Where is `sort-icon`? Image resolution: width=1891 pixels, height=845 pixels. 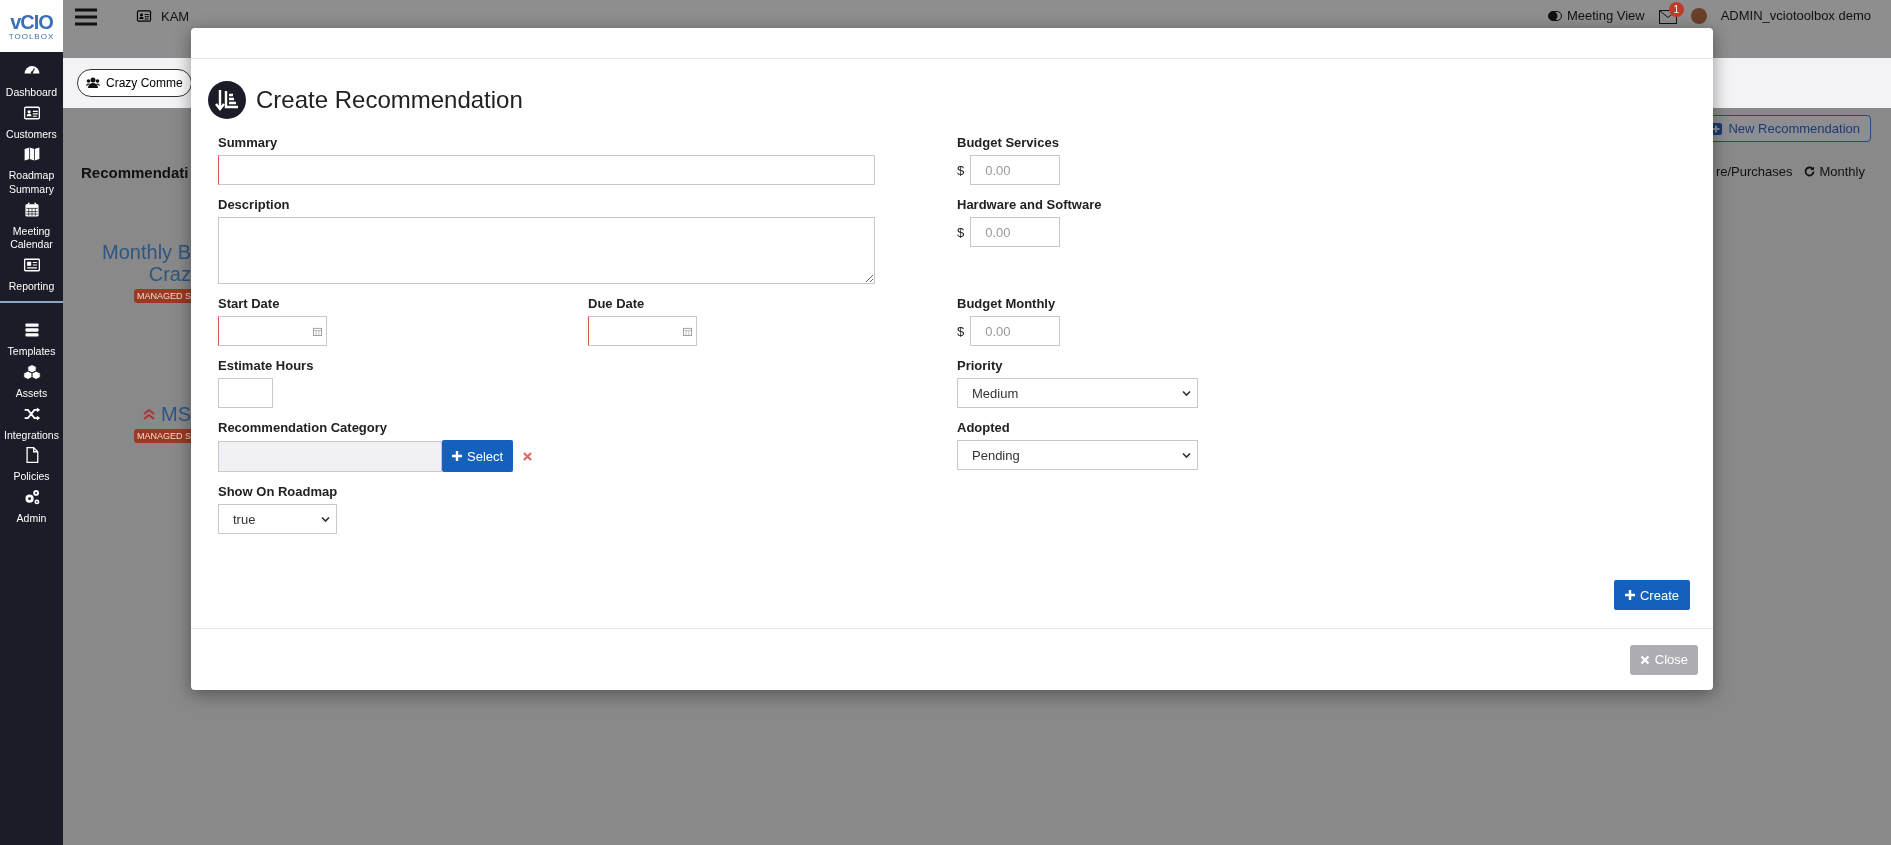 sort-icon is located at coordinates (227, 100).